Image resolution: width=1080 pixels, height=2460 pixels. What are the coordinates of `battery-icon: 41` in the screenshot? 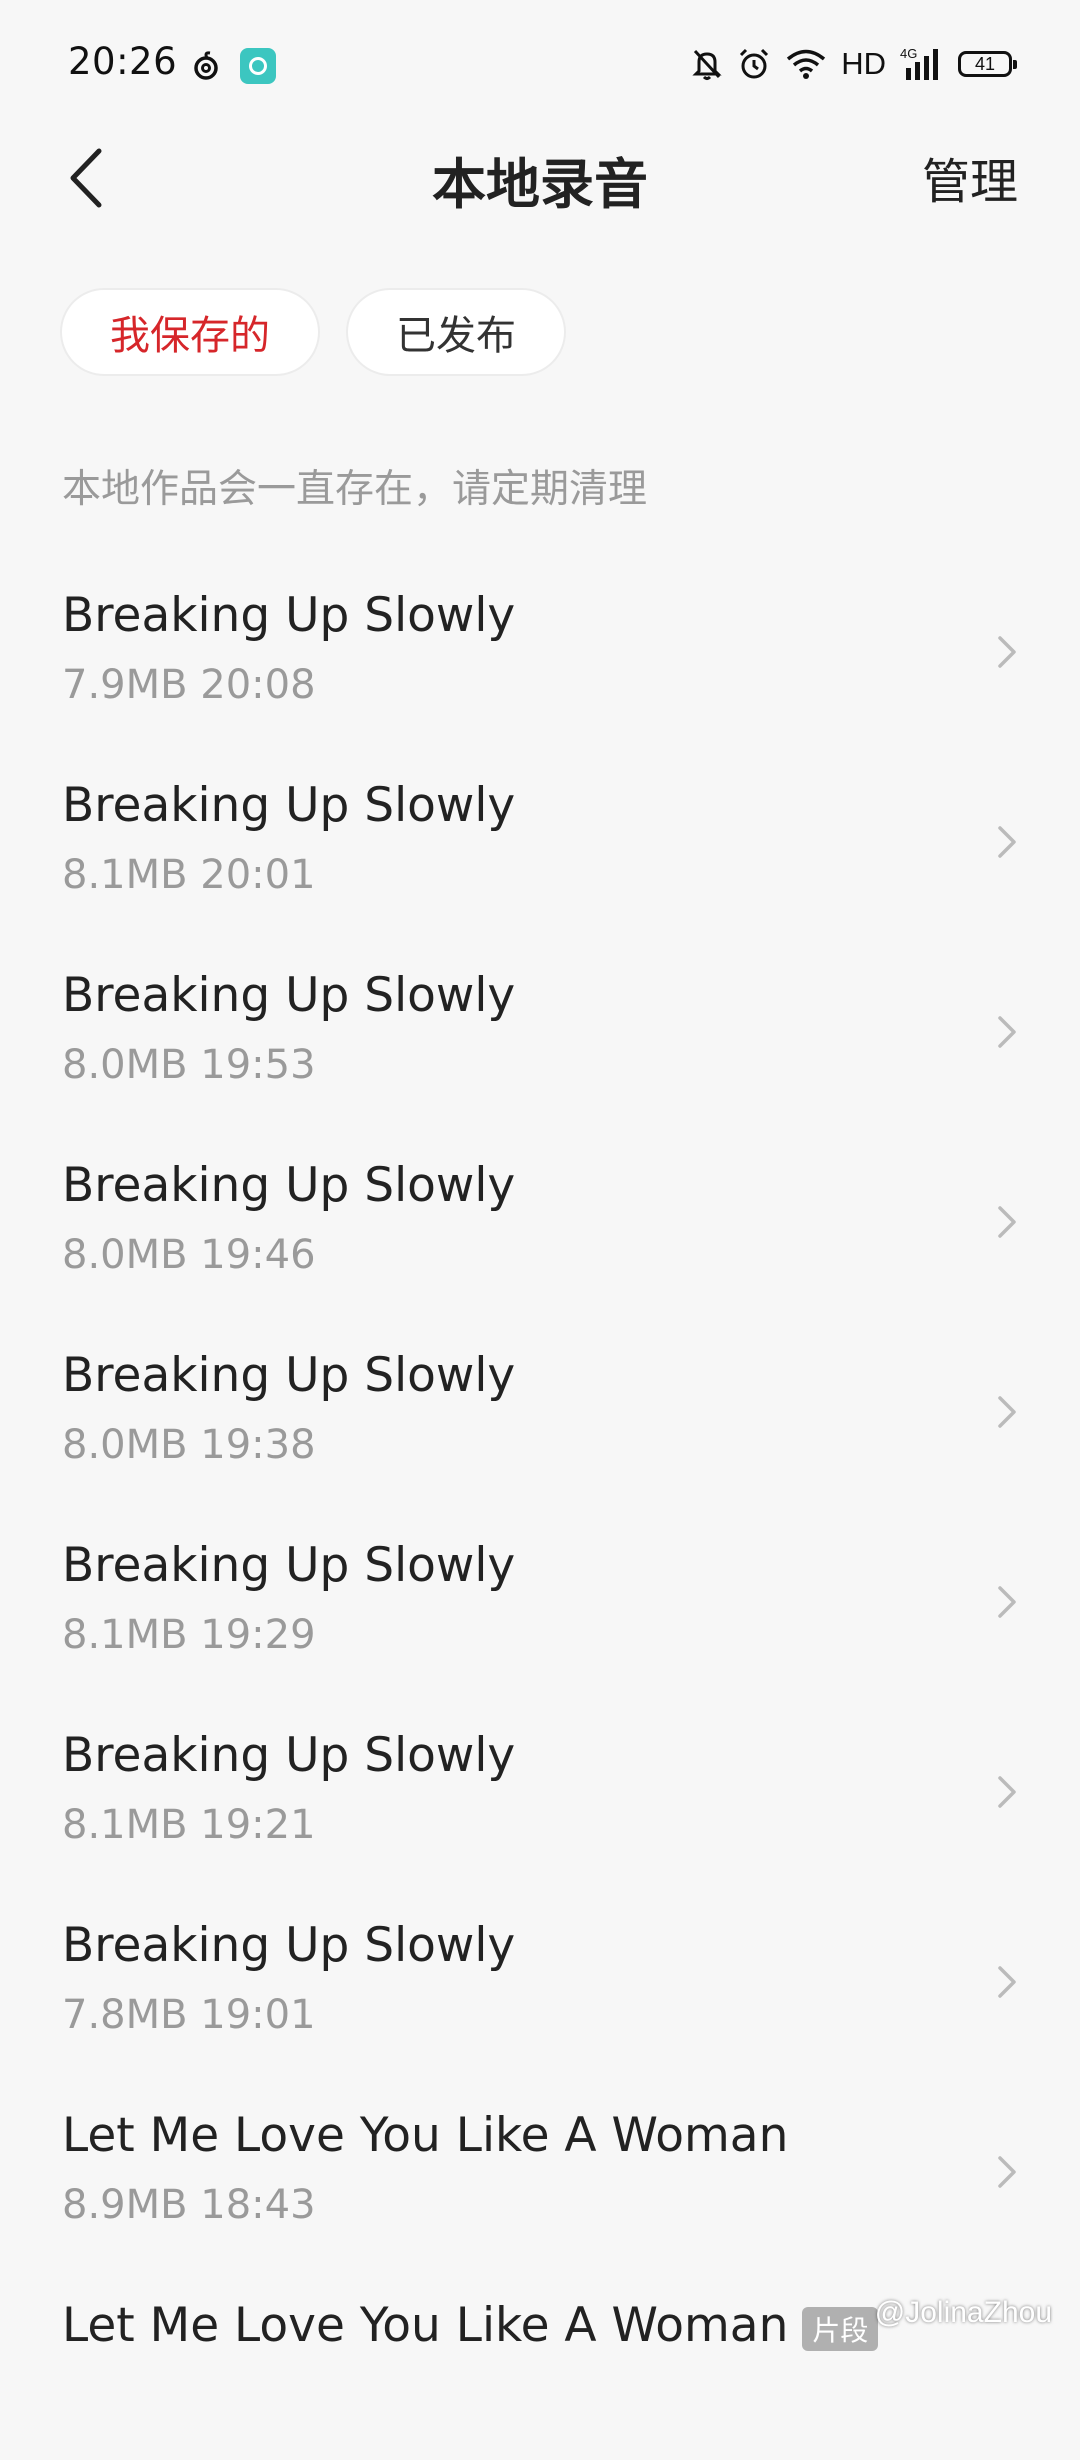 It's located at (987, 64).